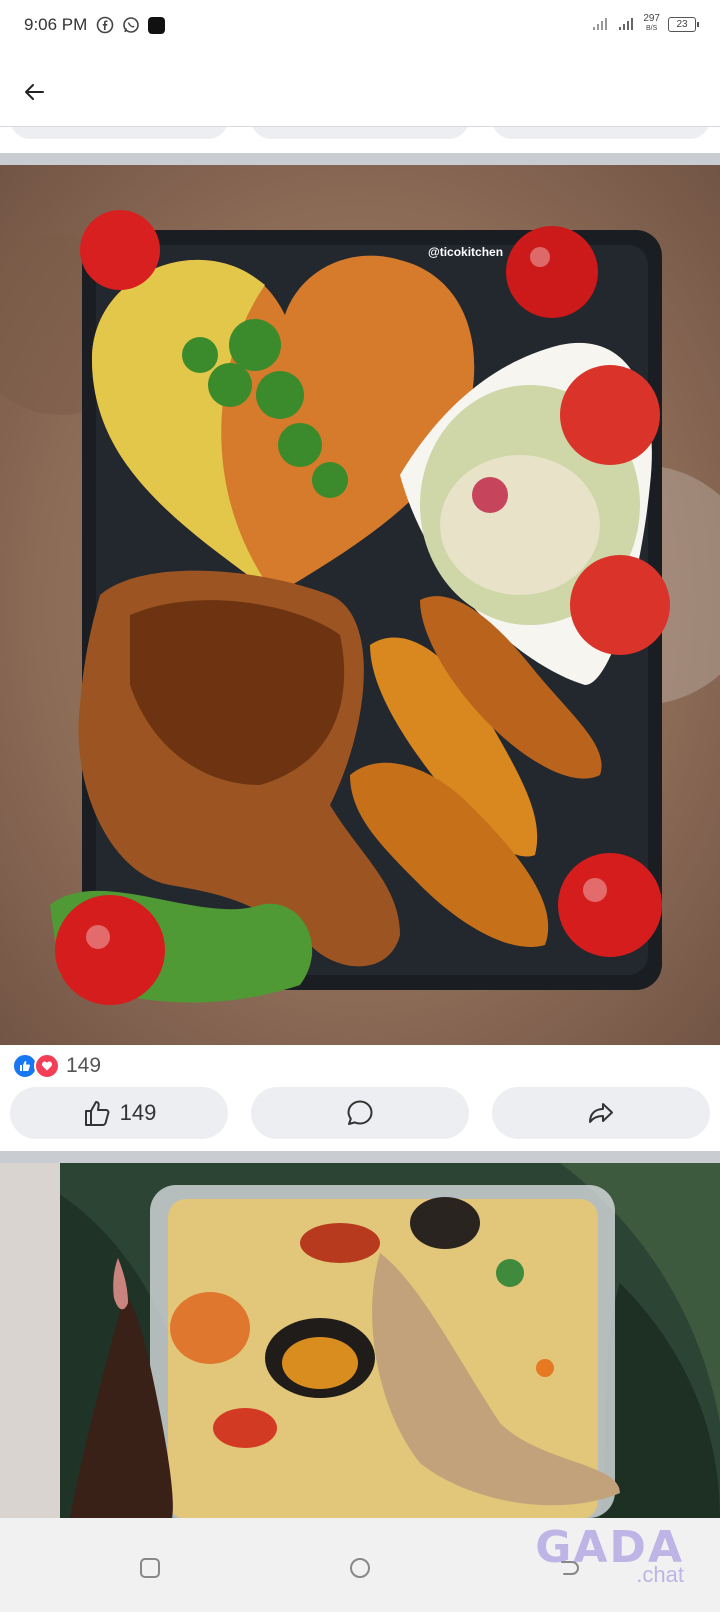 This screenshot has height=1612, width=720. I want to click on battery-icon: 23, so click(683, 24).